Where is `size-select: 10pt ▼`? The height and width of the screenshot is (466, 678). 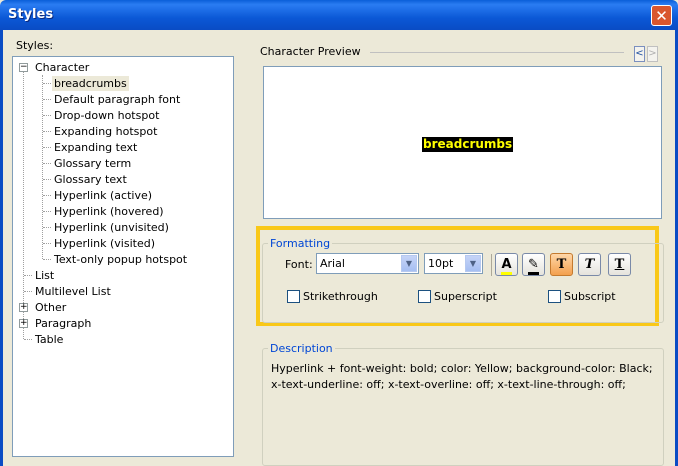
size-select: 10pt ▼ is located at coordinates (453, 263).